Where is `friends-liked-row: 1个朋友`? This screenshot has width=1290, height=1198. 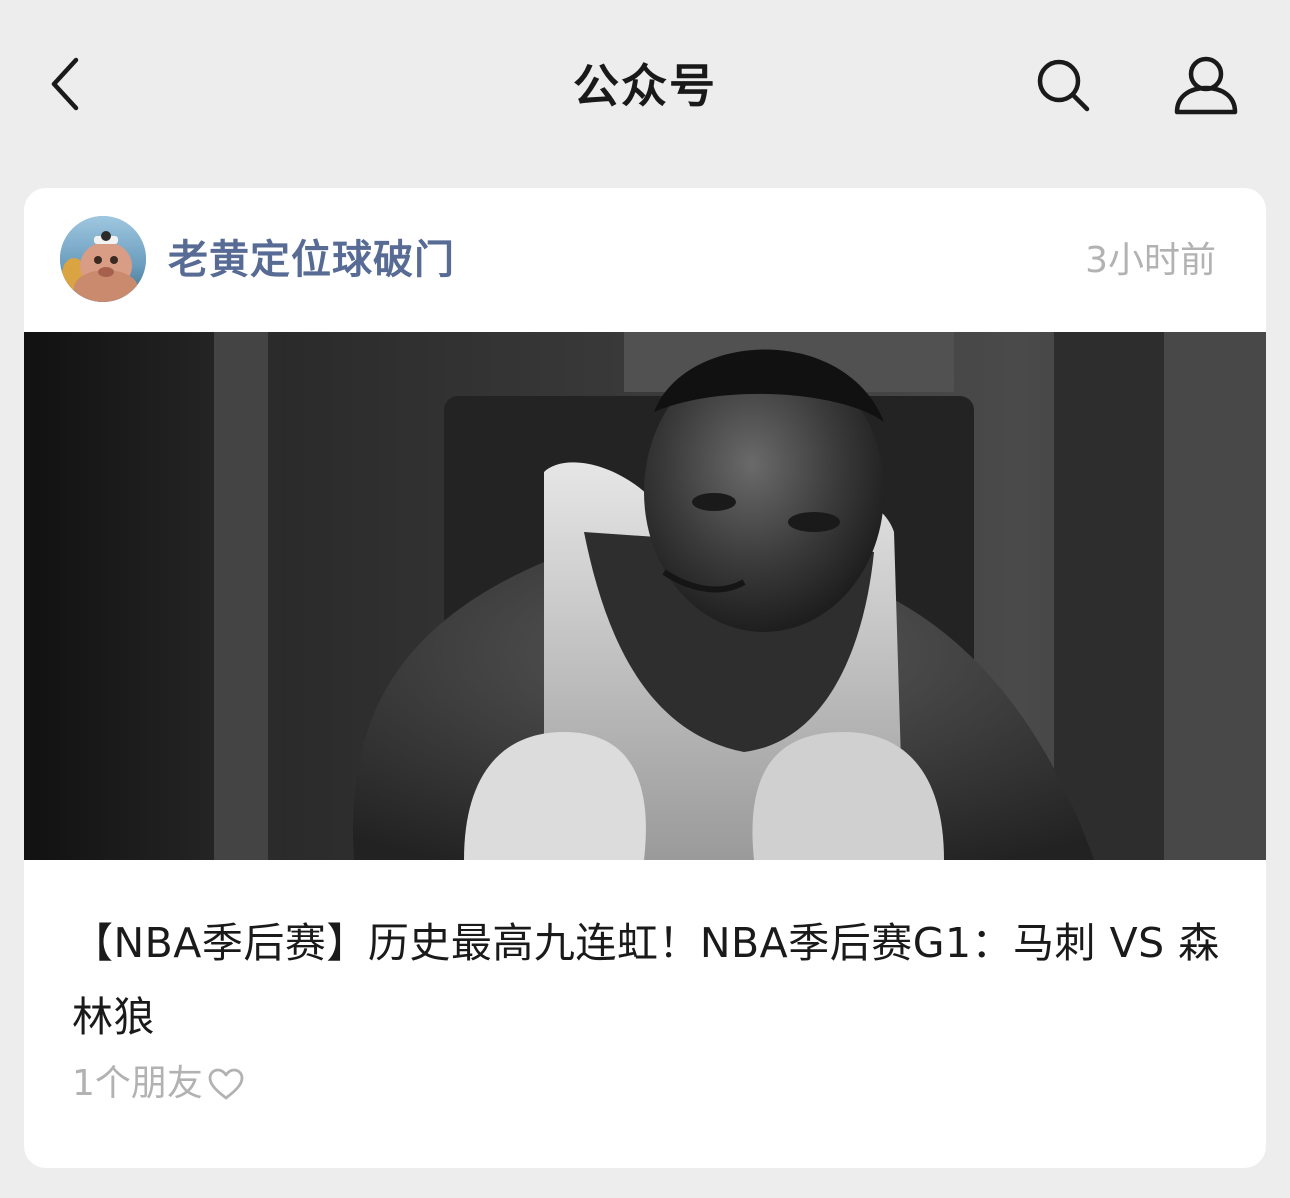
friends-liked-row: 1个朋友 is located at coordinates (158, 1084).